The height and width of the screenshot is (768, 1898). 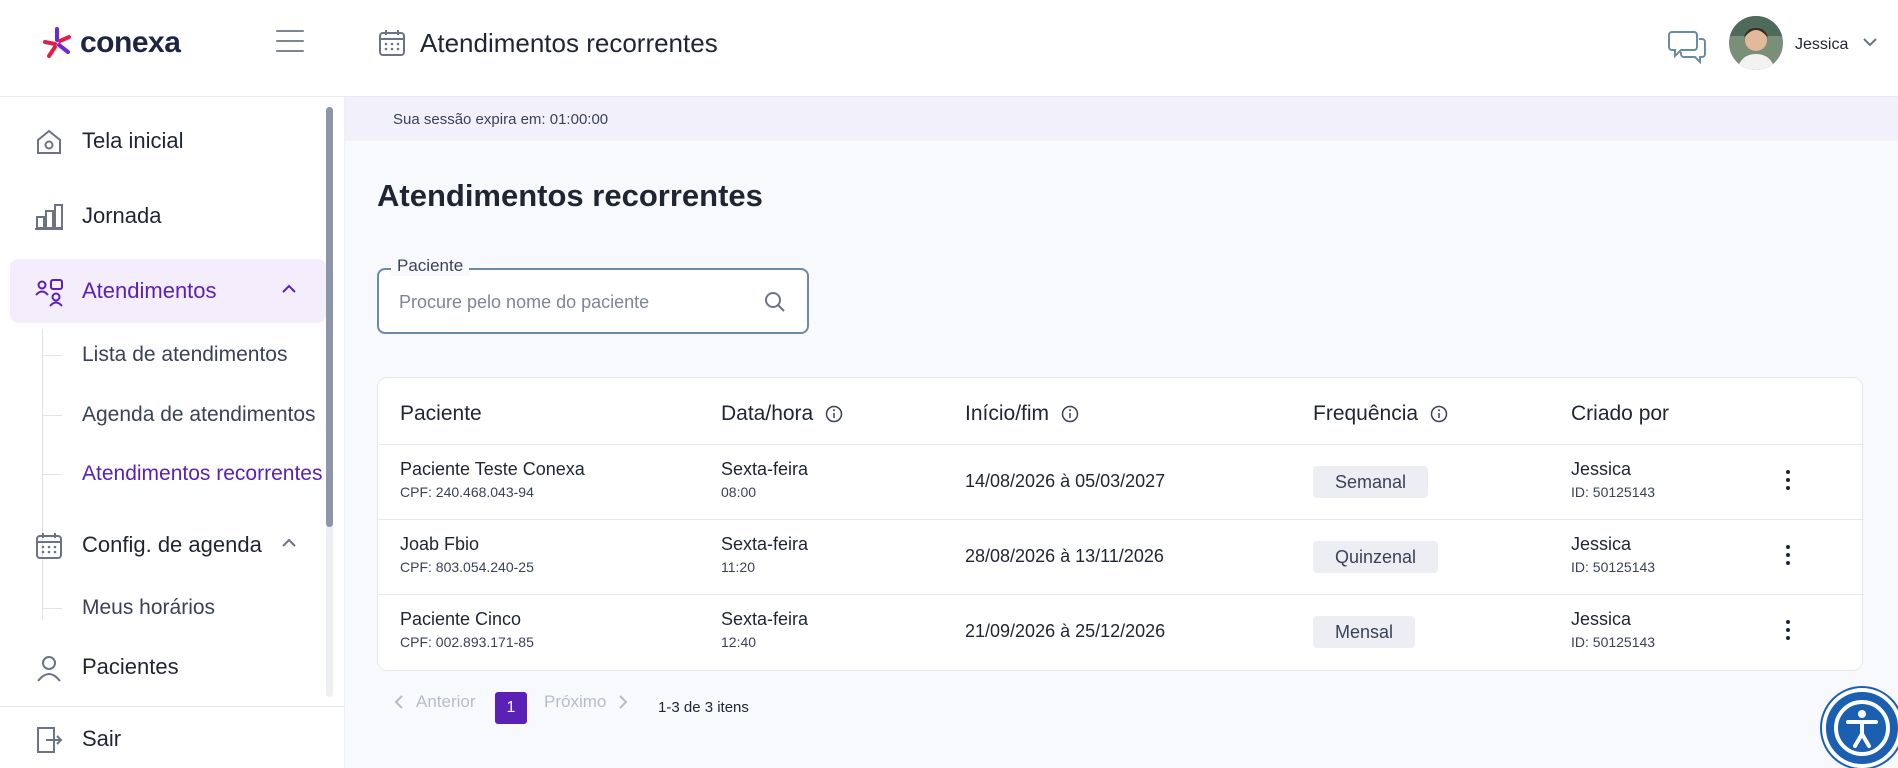 I want to click on column-header-data-hora: Data/hora, so click(x=782, y=414).